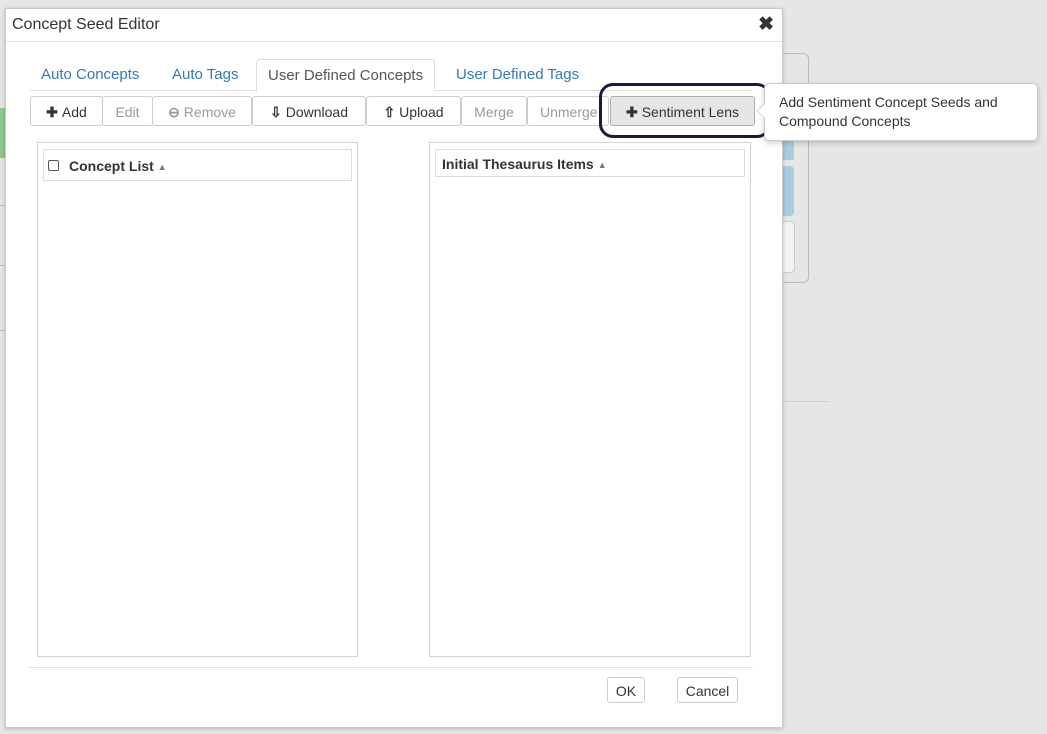 The width and height of the screenshot is (1047, 734). Describe the element at coordinates (86, 24) in the screenshot. I see `dialog-title: Concept Seed Editor` at that location.